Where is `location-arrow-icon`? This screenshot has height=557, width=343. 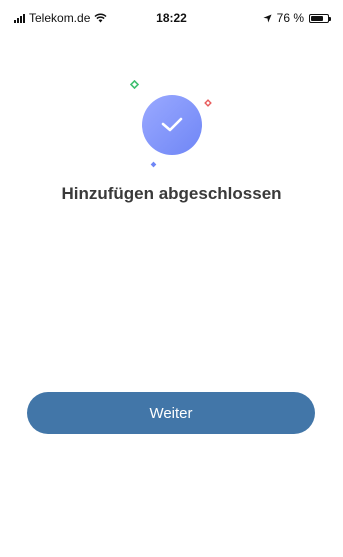 location-arrow-icon is located at coordinates (267, 18).